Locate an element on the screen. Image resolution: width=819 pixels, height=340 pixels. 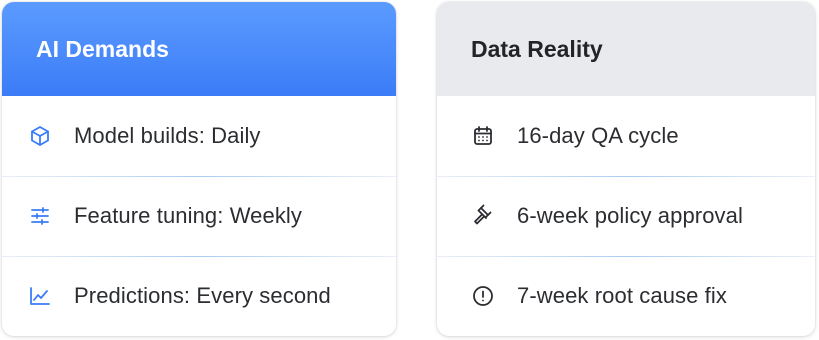
calendar-icon is located at coordinates (483, 136).